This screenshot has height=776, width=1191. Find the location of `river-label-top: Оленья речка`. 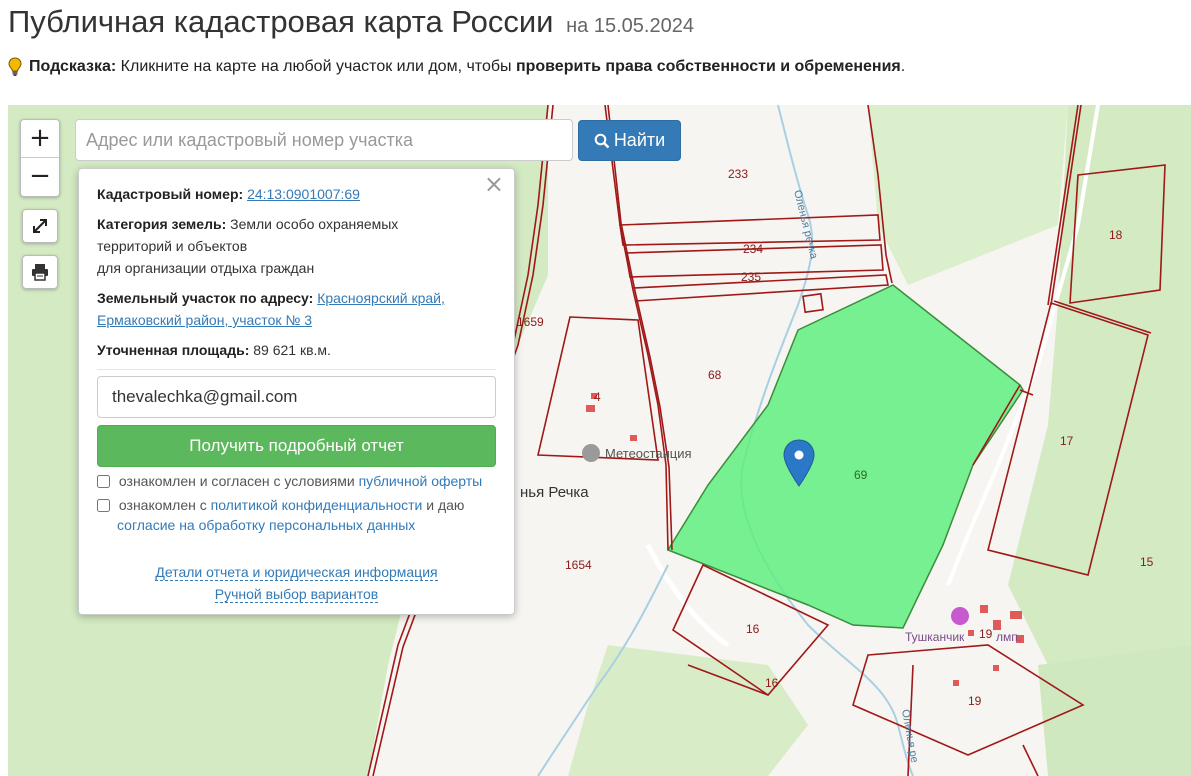

river-label-top: Оленья речка is located at coordinates (805, 225).